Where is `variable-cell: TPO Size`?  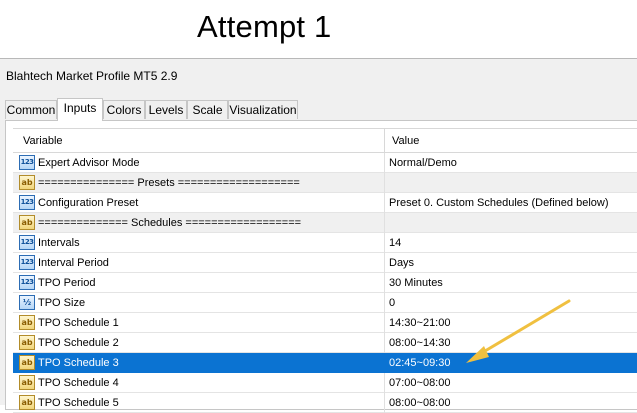
variable-cell: TPO Size is located at coordinates (62, 303).